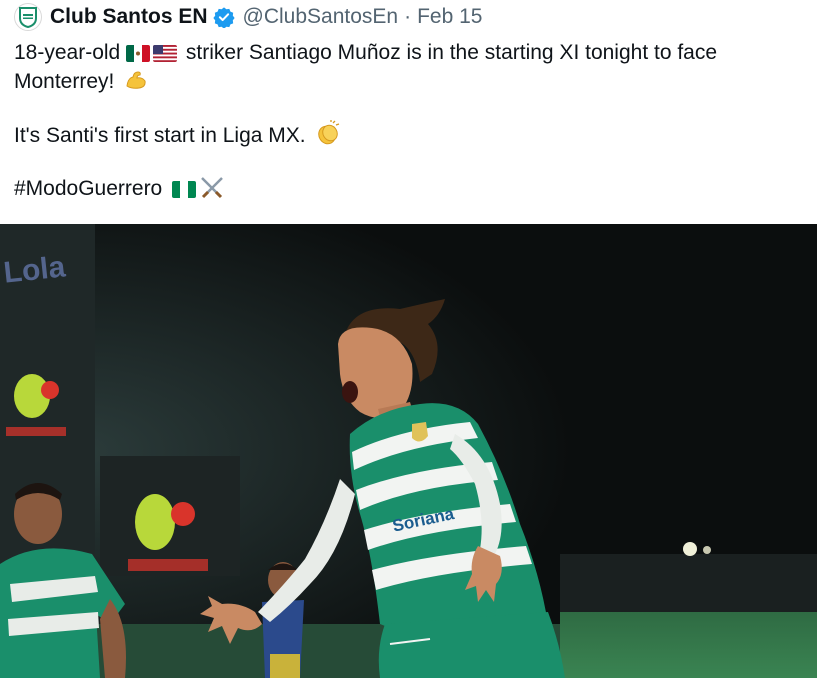 This screenshot has width=817, height=678. What do you see at coordinates (184, 189) in the screenshot?
I see `nigeria-flag-icon` at bounding box center [184, 189].